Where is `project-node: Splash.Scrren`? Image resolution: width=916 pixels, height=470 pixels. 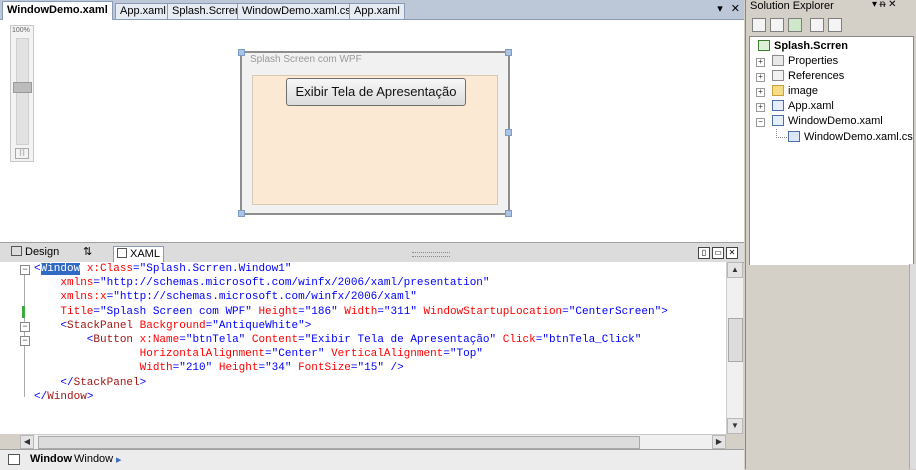
project-node: Splash.Scrren is located at coordinates (803, 46).